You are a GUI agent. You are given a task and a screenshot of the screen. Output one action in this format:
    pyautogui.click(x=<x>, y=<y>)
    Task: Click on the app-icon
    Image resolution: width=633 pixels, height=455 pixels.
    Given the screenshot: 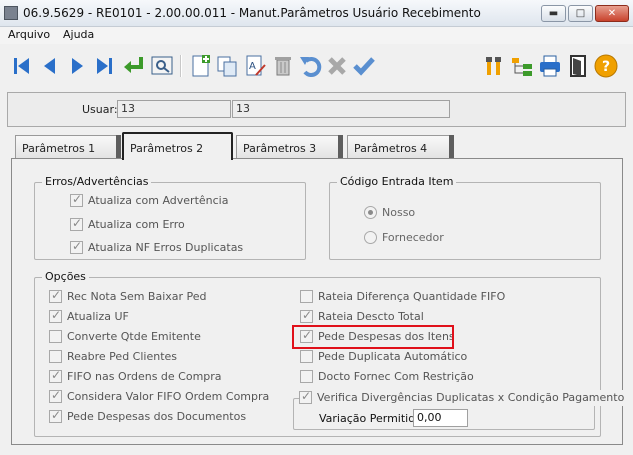 What is the action you would take?
    pyautogui.click(x=11, y=13)
    